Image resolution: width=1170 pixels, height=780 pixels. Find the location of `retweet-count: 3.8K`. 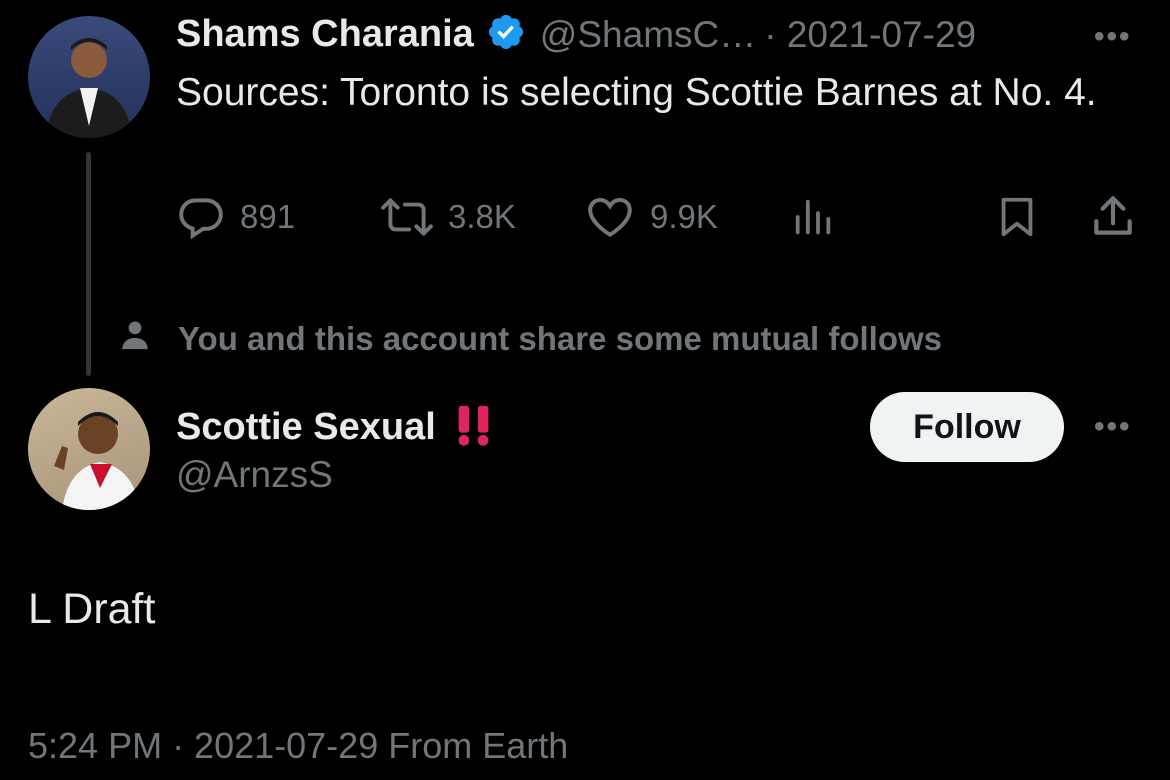

retweet-count: 3.8K is located at coordinates (482, 216).